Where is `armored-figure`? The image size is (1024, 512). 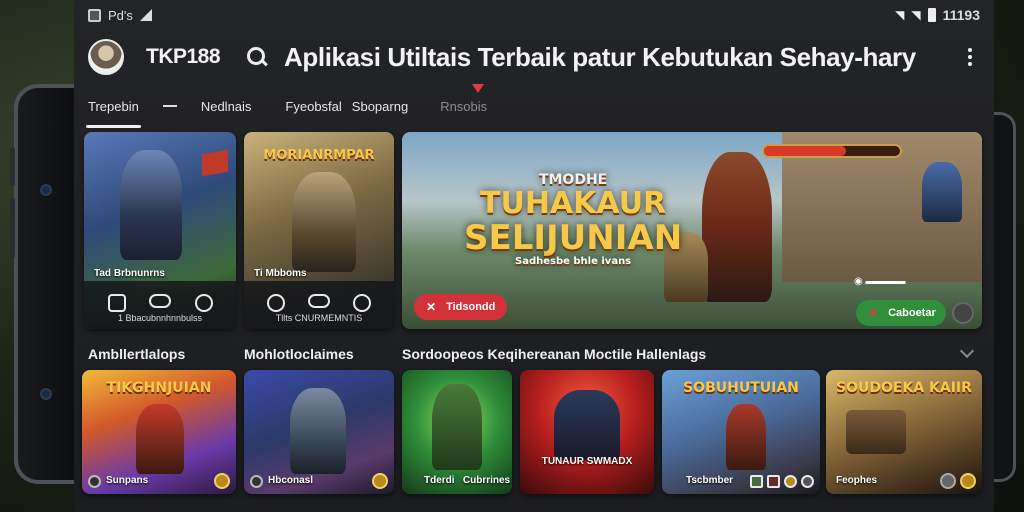 armored-figure is located at coordinates (318, 431).